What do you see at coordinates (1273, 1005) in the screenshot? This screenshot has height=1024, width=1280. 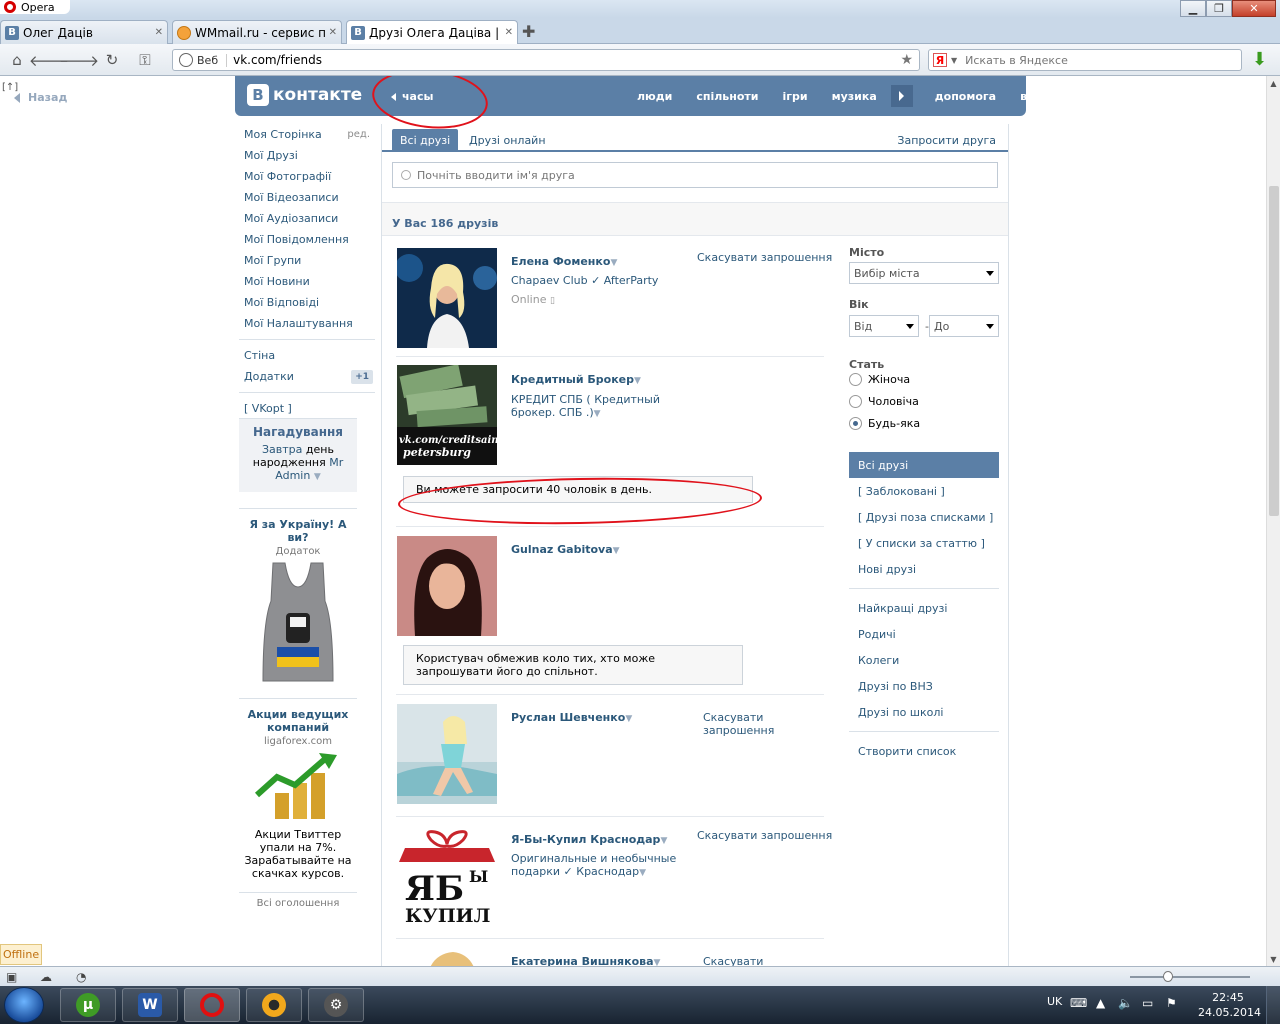 I see `show-desktop-button` at bounding box center [1273, 1005].